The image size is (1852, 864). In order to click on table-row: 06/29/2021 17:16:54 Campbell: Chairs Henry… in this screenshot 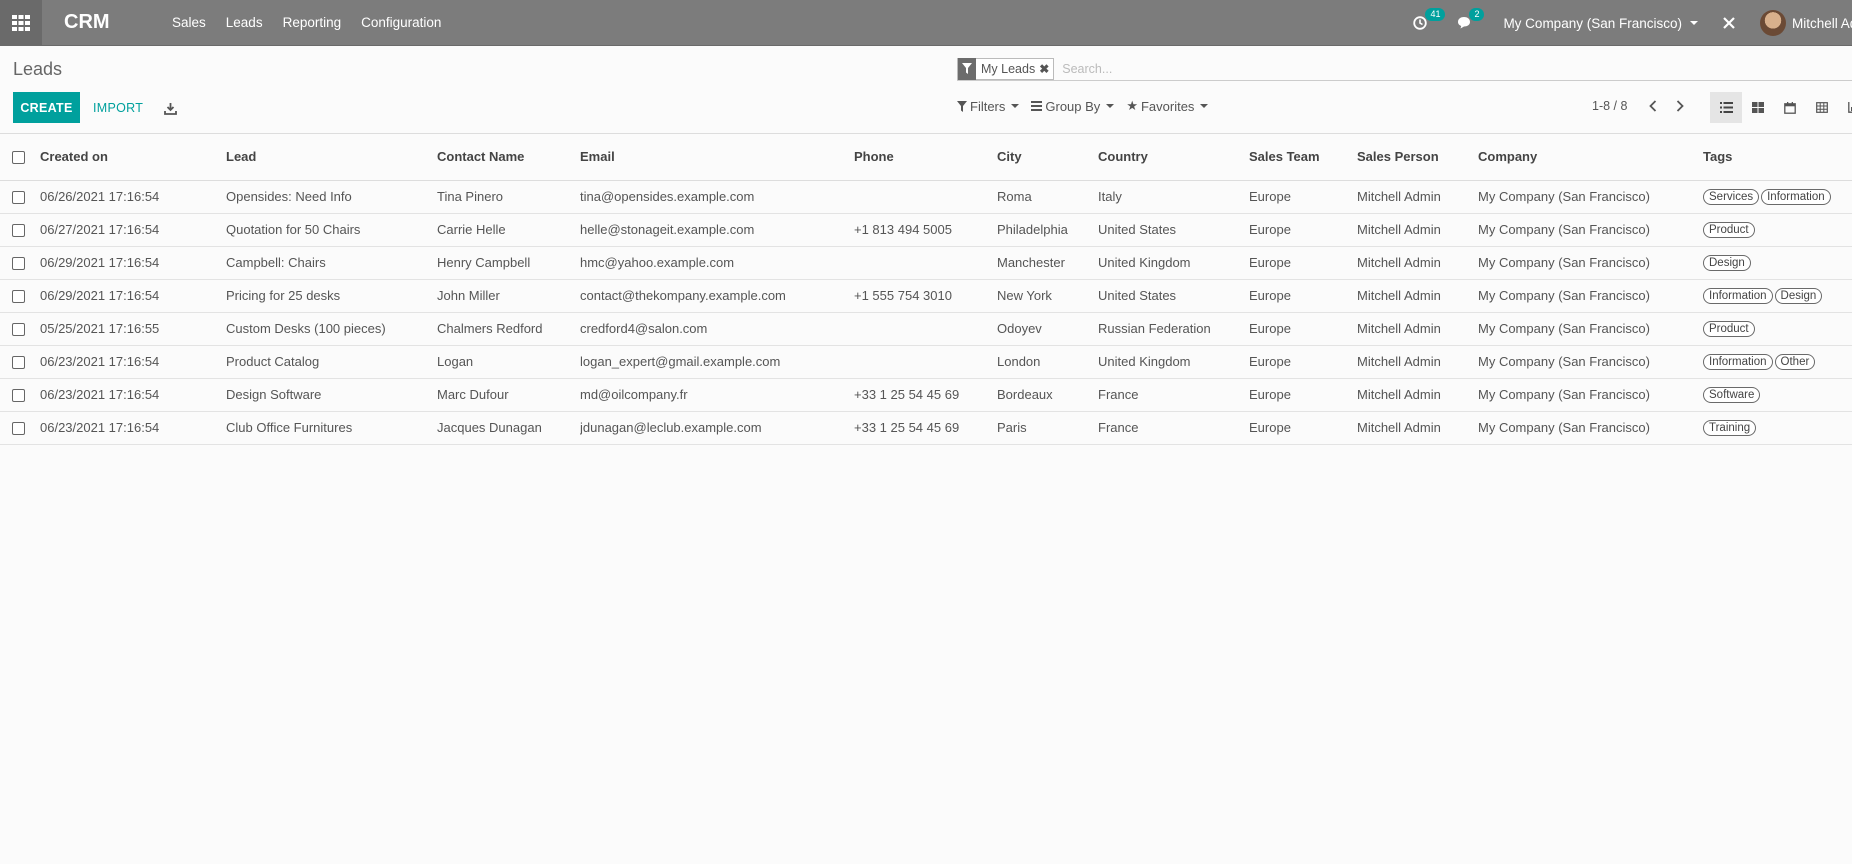, I will do `click(926, 263)`.